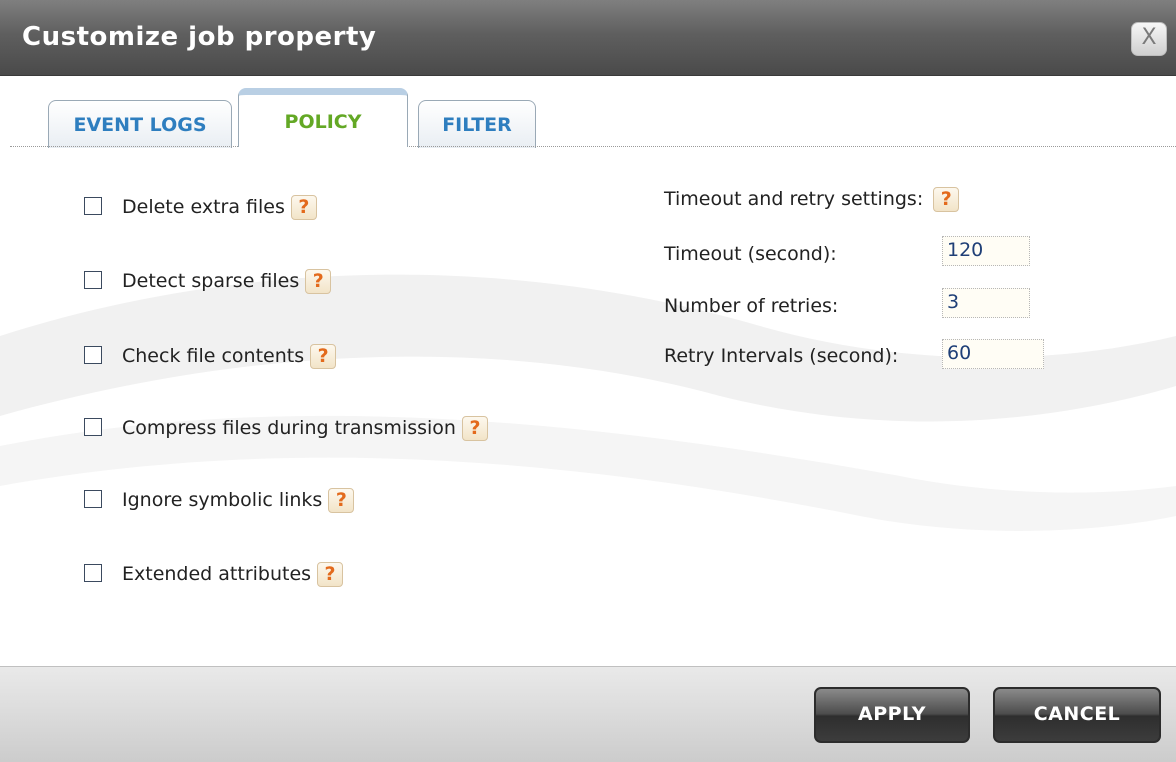  What do you see at coordinates (289, 428) in the screenshot?
I see `compress-files-label: Compress files during transmission` at bounding box center [289, 428].